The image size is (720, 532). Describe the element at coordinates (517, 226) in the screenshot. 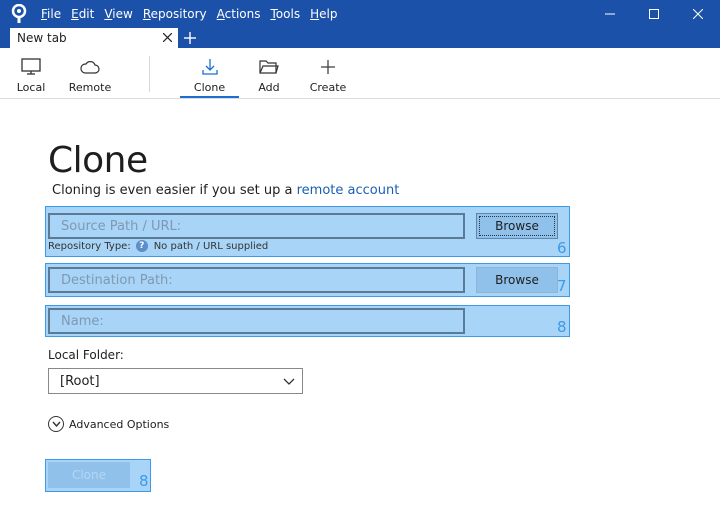

I see `source-browse-button: Browse` at that location.